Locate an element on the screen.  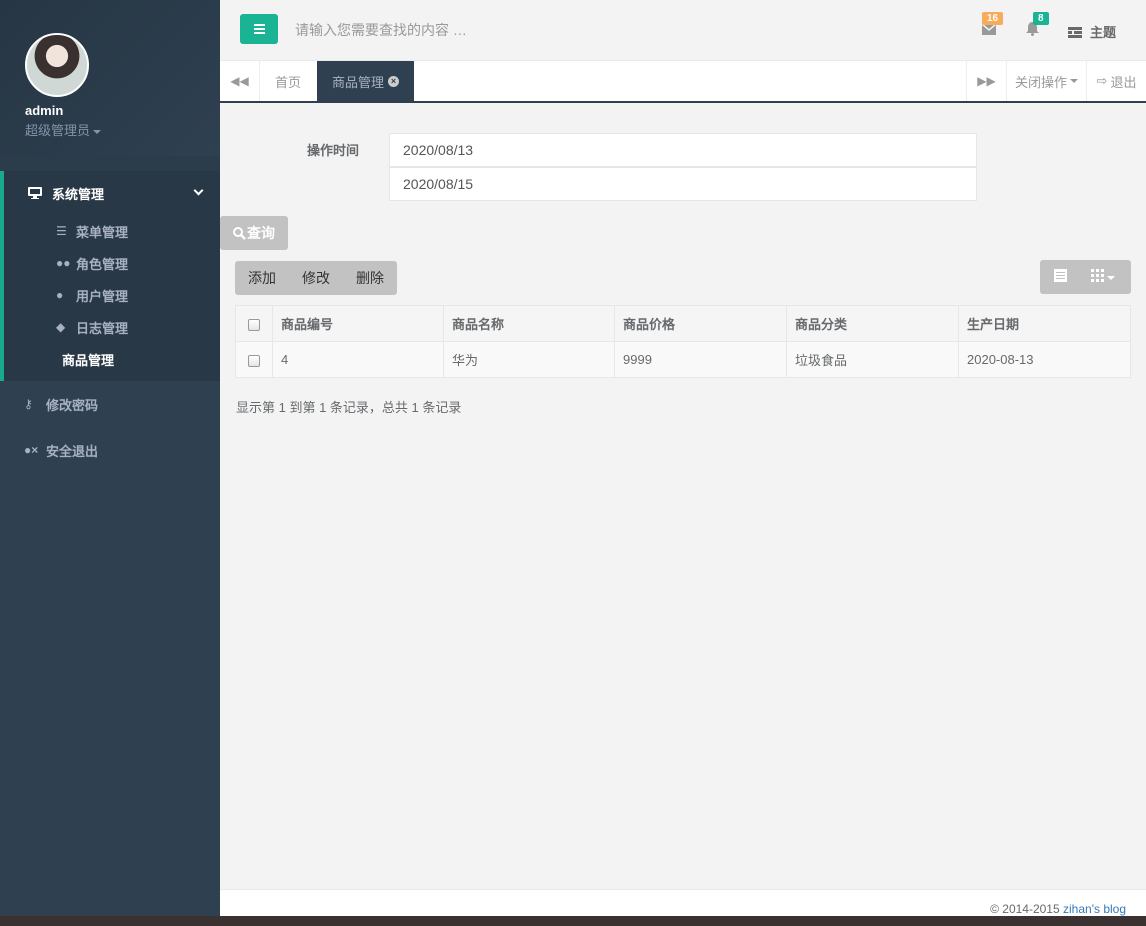
sidebar-item-label: 菜单管理 is located at coordinates (102, 232).